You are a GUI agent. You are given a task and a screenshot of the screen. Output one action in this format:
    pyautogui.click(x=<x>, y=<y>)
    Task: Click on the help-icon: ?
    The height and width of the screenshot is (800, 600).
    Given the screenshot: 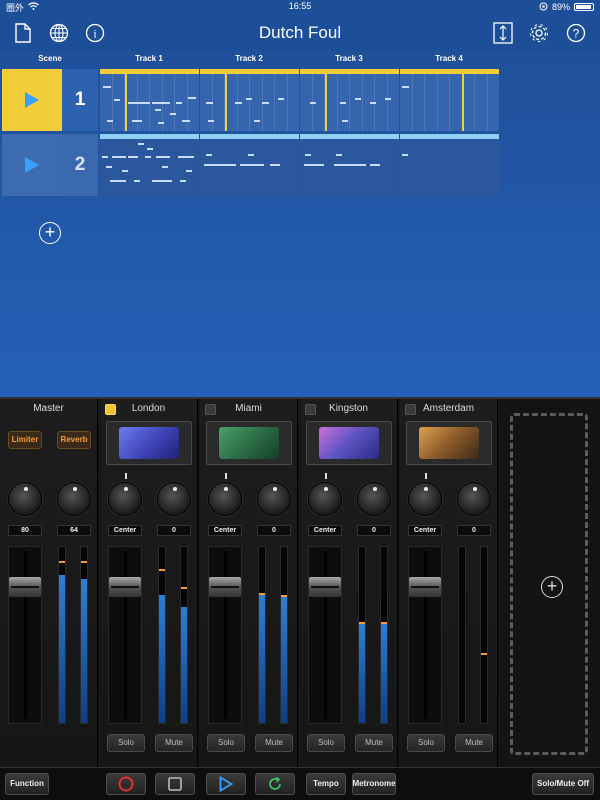 What is the action you would take?
    pyautogui.click(x=576, y=33)
    